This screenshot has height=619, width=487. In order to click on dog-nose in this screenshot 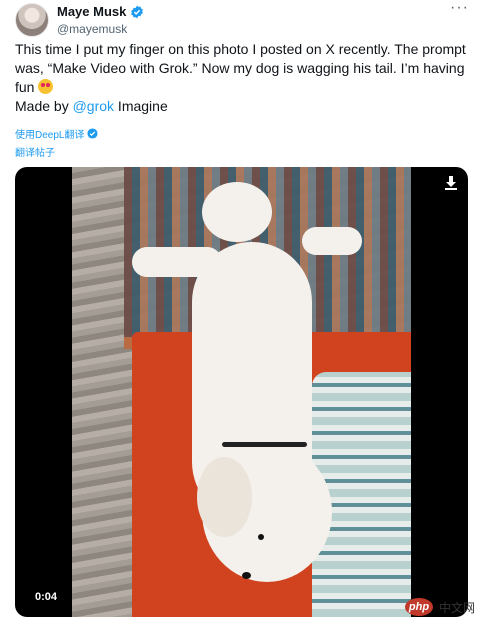, I will do `click(246, 575)`.